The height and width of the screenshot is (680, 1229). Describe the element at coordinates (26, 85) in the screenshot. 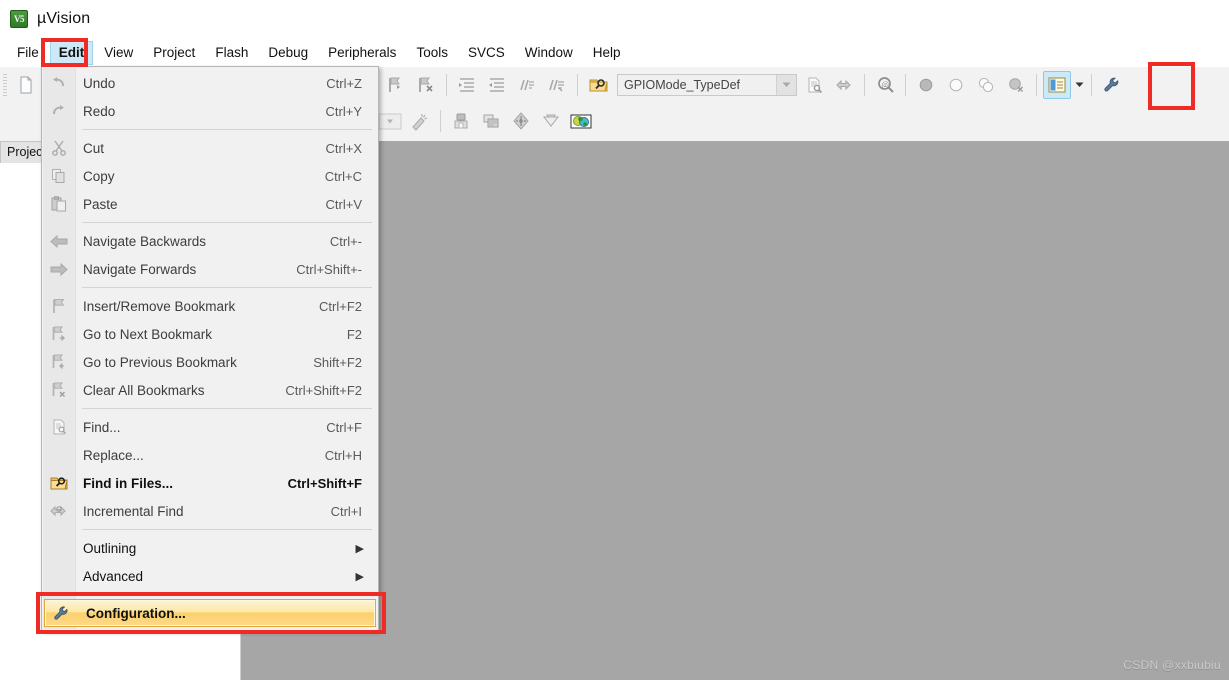

I see `new-file-icon` at that location.